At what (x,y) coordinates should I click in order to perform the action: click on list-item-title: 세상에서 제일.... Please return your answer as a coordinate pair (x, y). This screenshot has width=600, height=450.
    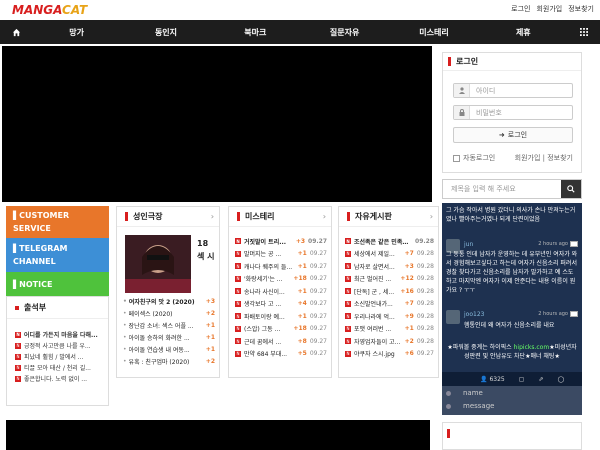
    Looking at the image, I should click on (374, 255).